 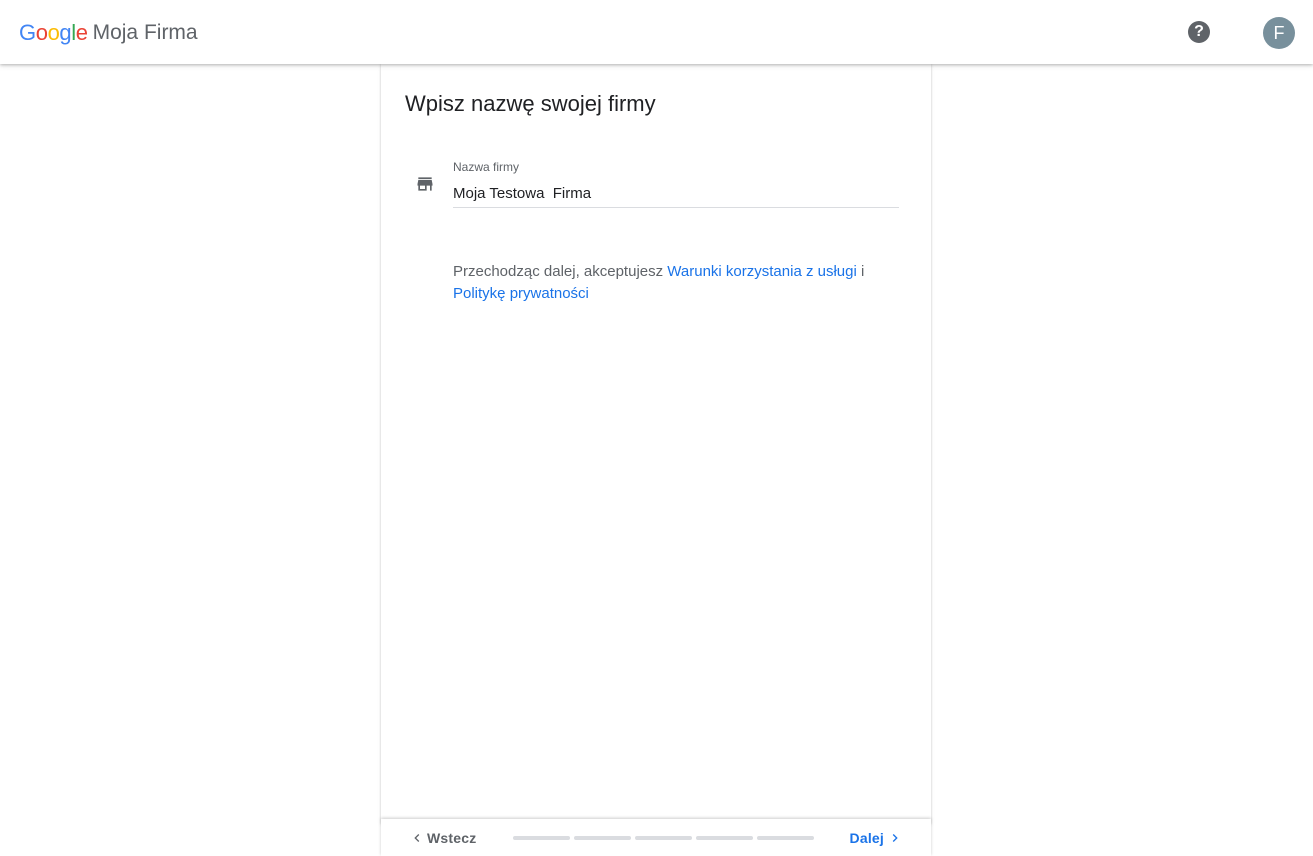 What do you see at coordinates (676, 196) in the screenshot?
I see `business-name-input` at bounding box center [676, 196].